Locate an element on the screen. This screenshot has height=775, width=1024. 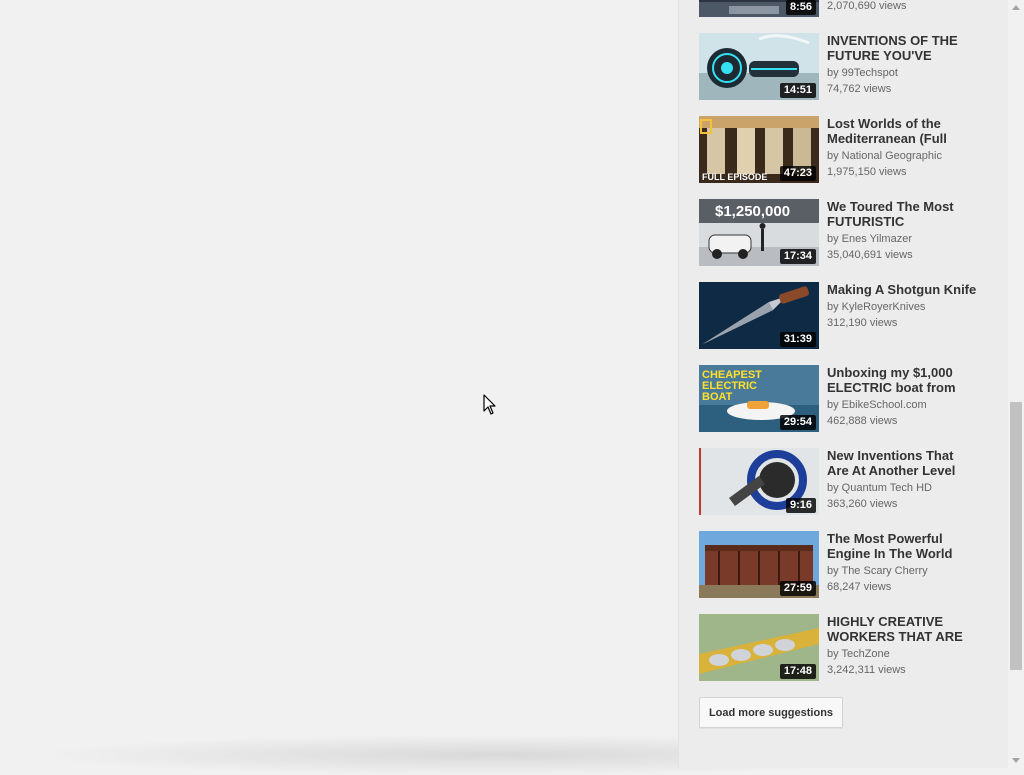
duration-badge: 47:23 is located at coordinates (797, 173).